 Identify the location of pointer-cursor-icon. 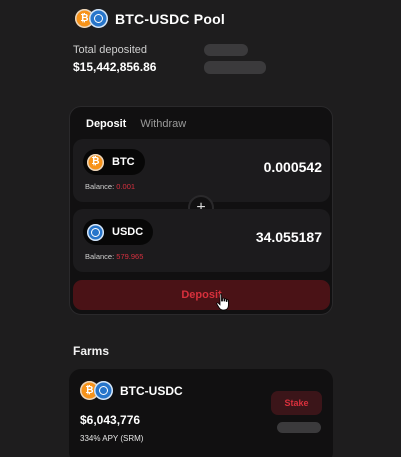
(222, 302).